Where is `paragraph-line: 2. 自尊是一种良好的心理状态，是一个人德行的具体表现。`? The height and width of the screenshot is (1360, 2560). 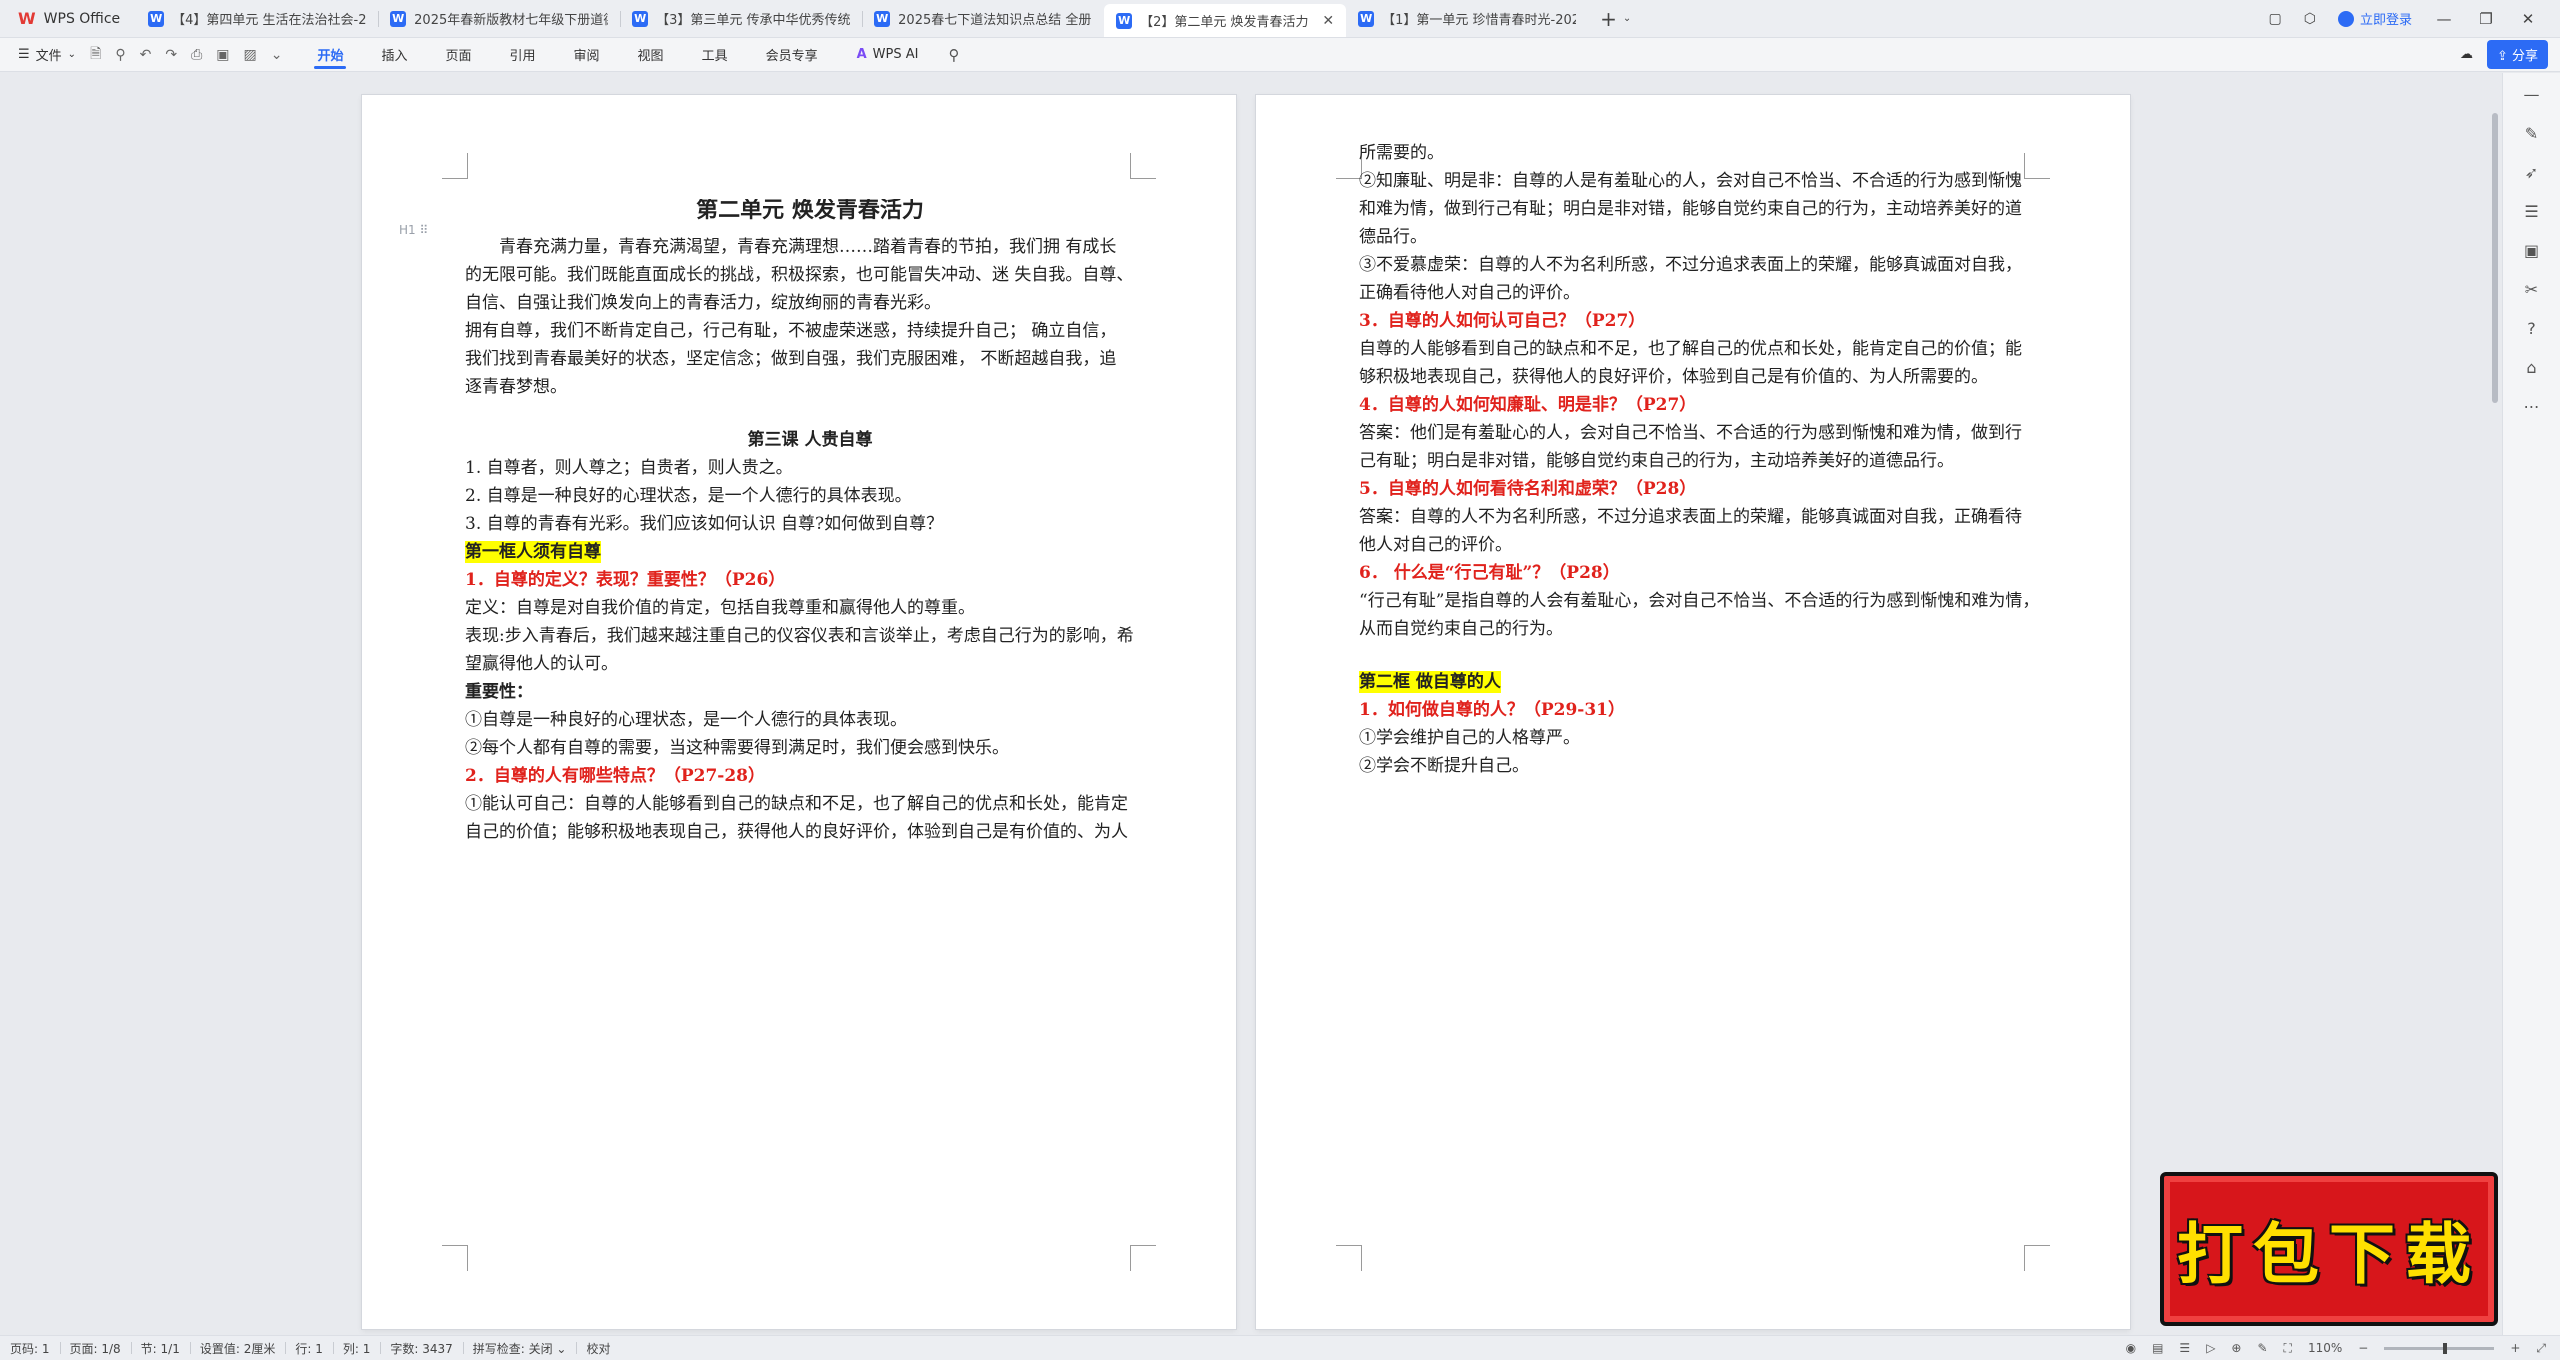
paragraph-line: 2. 自尊是一种良好的心理状态，是一个人德行的具体表现。 is located at coordinates (810, 496).